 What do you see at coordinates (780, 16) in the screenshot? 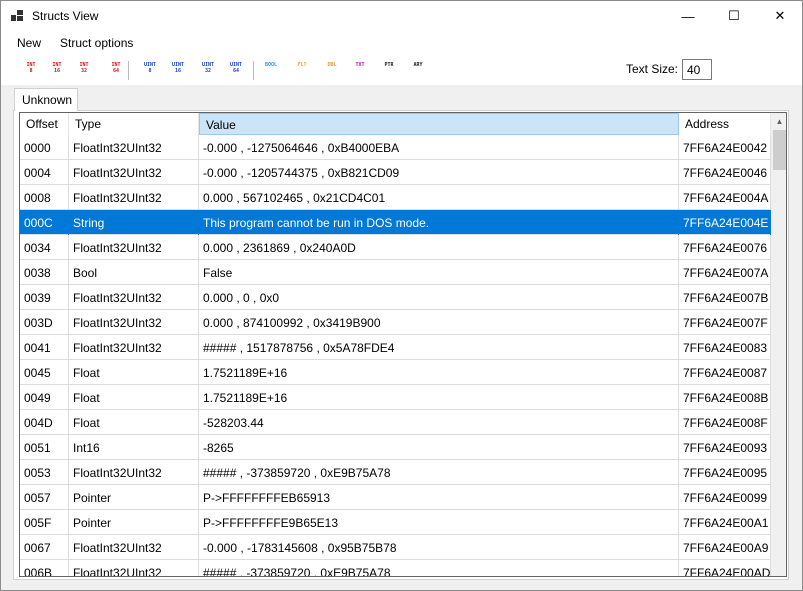
I see `close-button: ✕` at bounding box center [780, 16].